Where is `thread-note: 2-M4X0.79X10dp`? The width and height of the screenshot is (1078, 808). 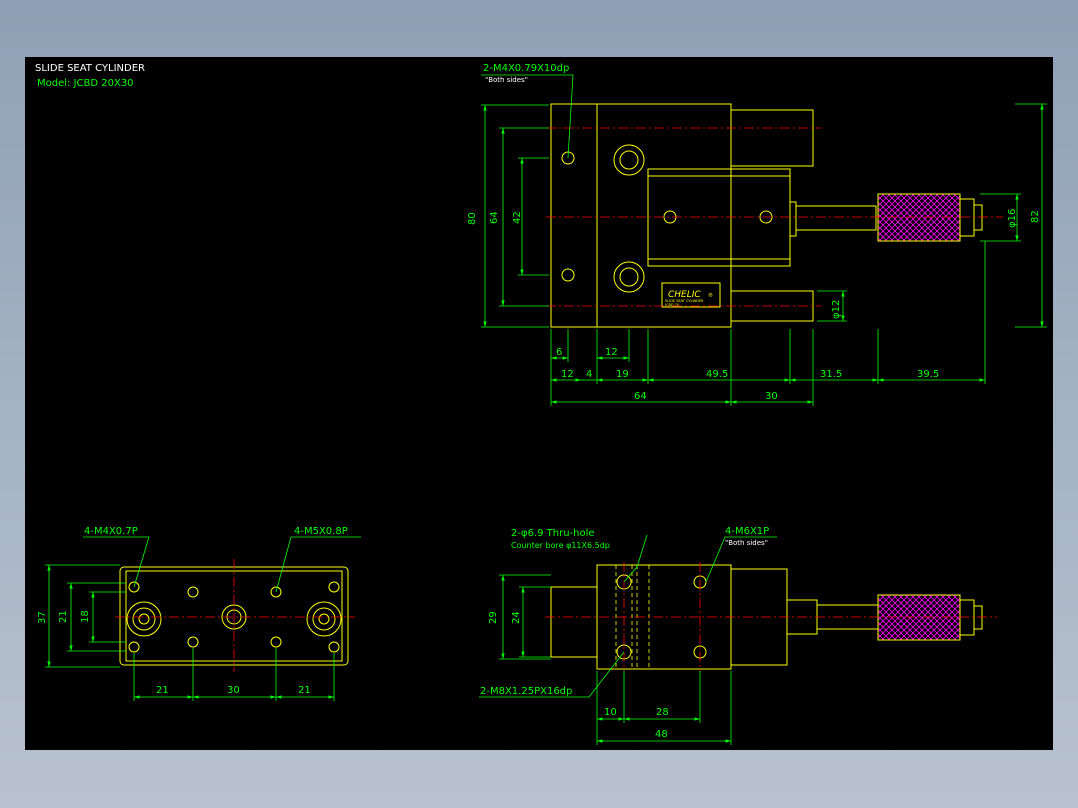 thread-note: 2-M4X0.79X10dp is located at coordinates (526, 68).